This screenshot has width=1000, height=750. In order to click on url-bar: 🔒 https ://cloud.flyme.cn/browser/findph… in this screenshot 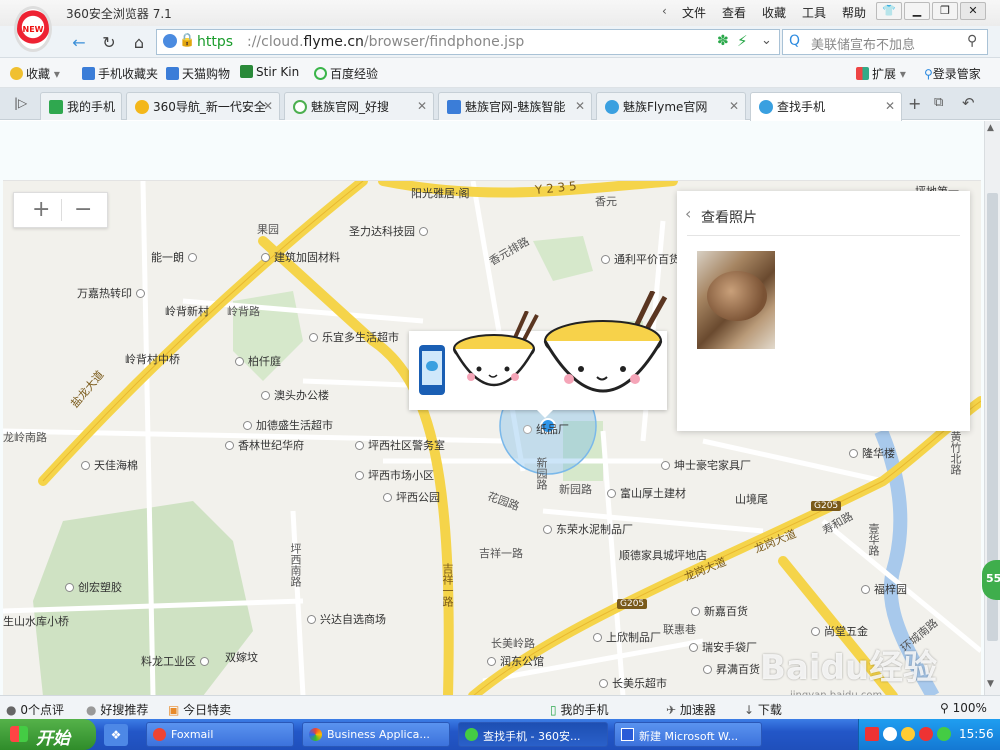, I will do `click(468, 42)`.